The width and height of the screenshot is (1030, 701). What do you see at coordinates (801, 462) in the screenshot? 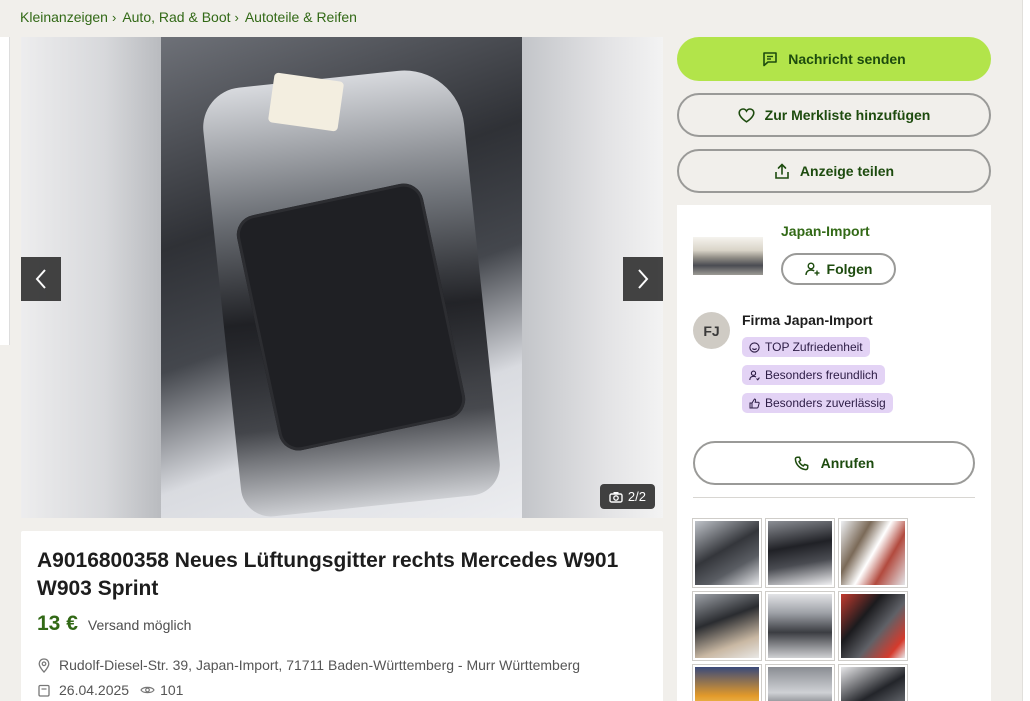
I see `phone-icon` at bounding box center [801, 462].